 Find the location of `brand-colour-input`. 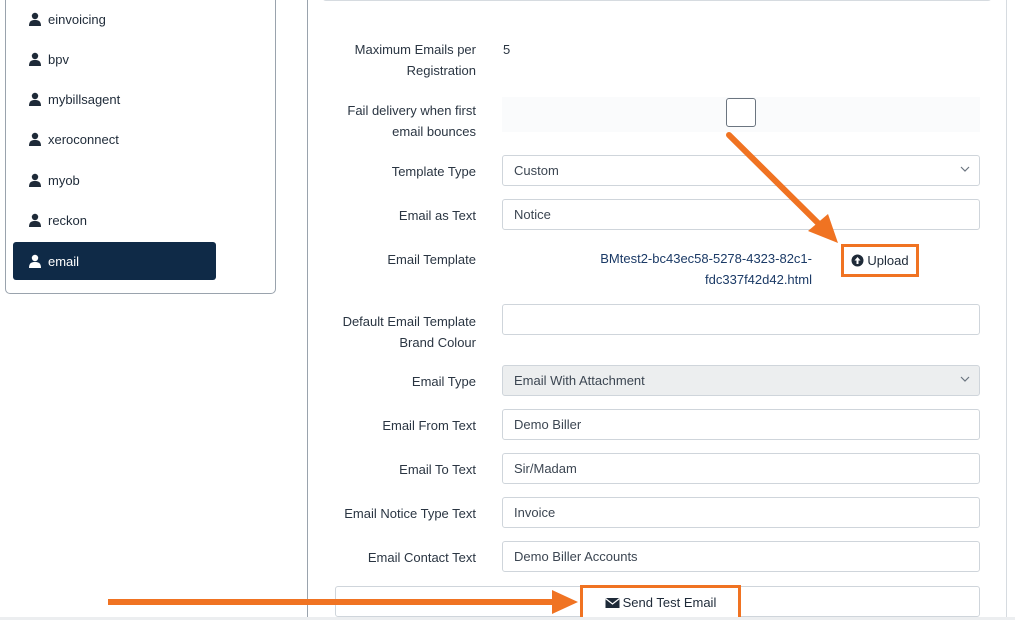

brand-colour-input is located at coordinates (741, 319).